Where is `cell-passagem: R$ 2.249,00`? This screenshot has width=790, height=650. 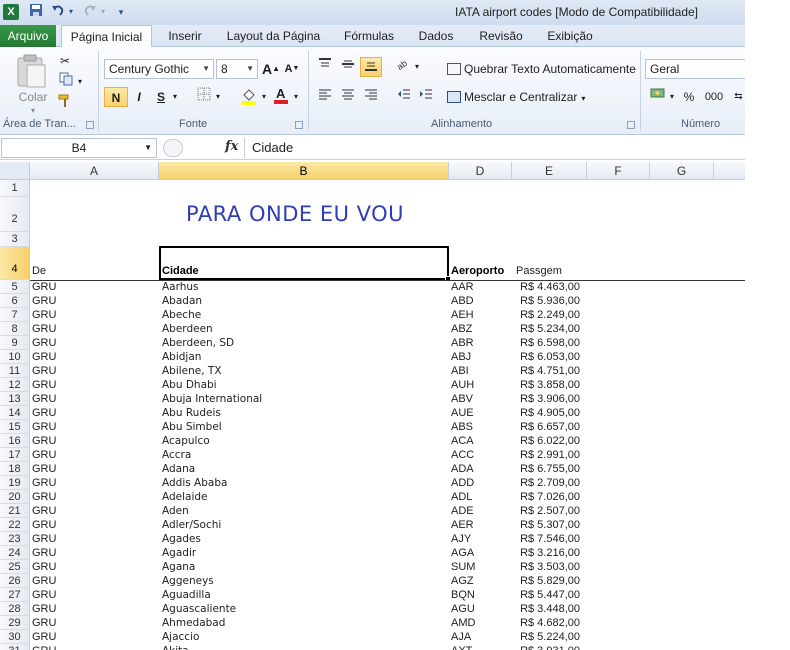 cell-passagem: R$ 2.249,00 is located at coordinates (546, 315).